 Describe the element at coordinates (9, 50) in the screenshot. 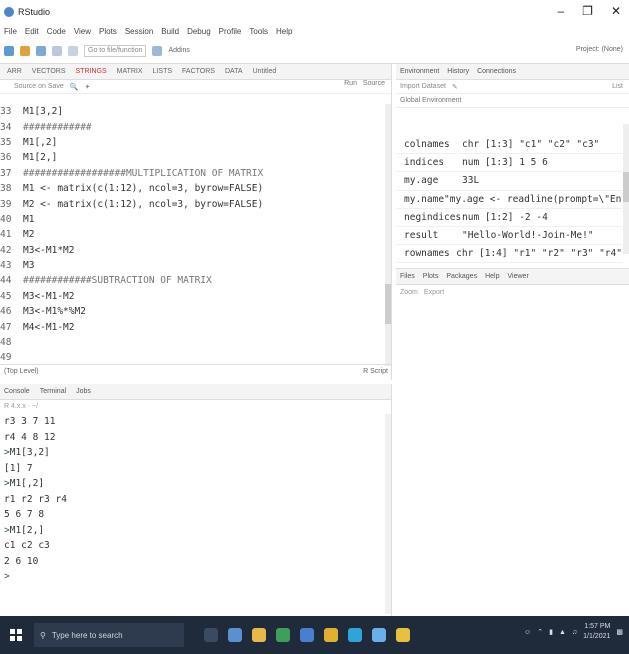

I see `new-file-icon` at that location.